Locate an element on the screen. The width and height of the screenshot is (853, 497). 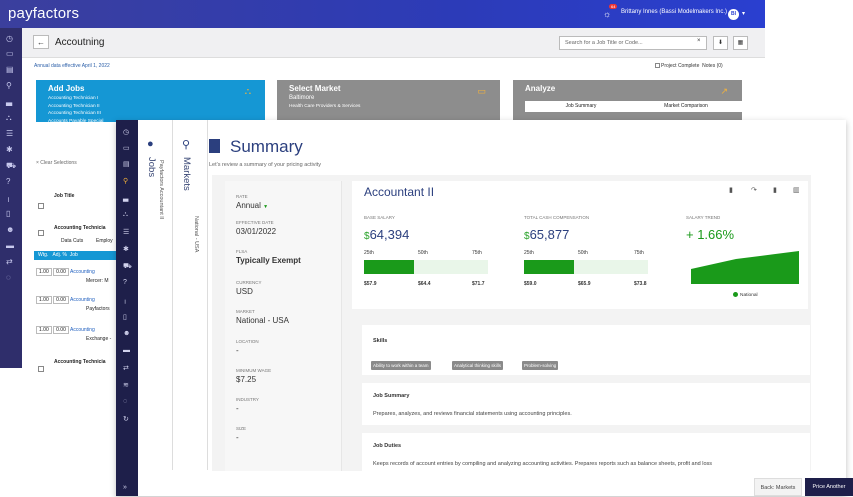
rate-value: Annual ▼ is located at coordinates (252, 205).